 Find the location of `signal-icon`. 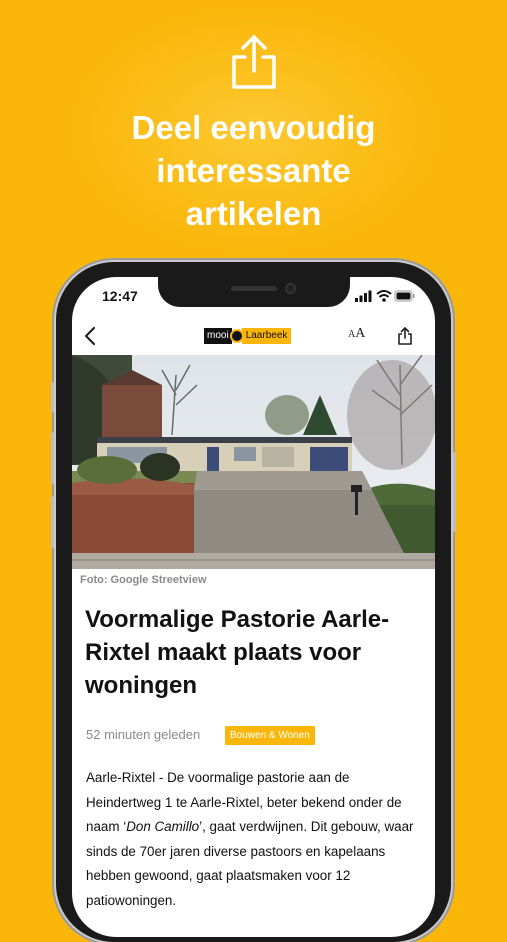

signal-icon is located at coordinates (363, 296).